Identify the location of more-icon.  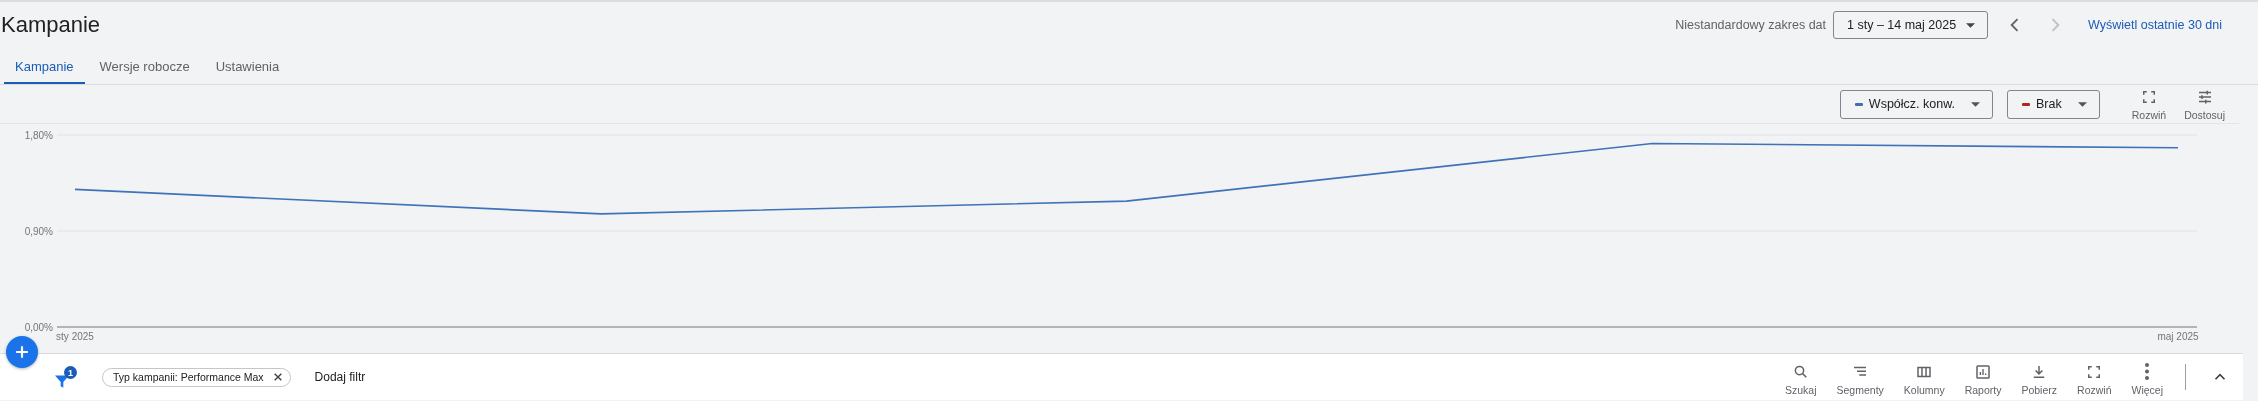
(2147, 371).